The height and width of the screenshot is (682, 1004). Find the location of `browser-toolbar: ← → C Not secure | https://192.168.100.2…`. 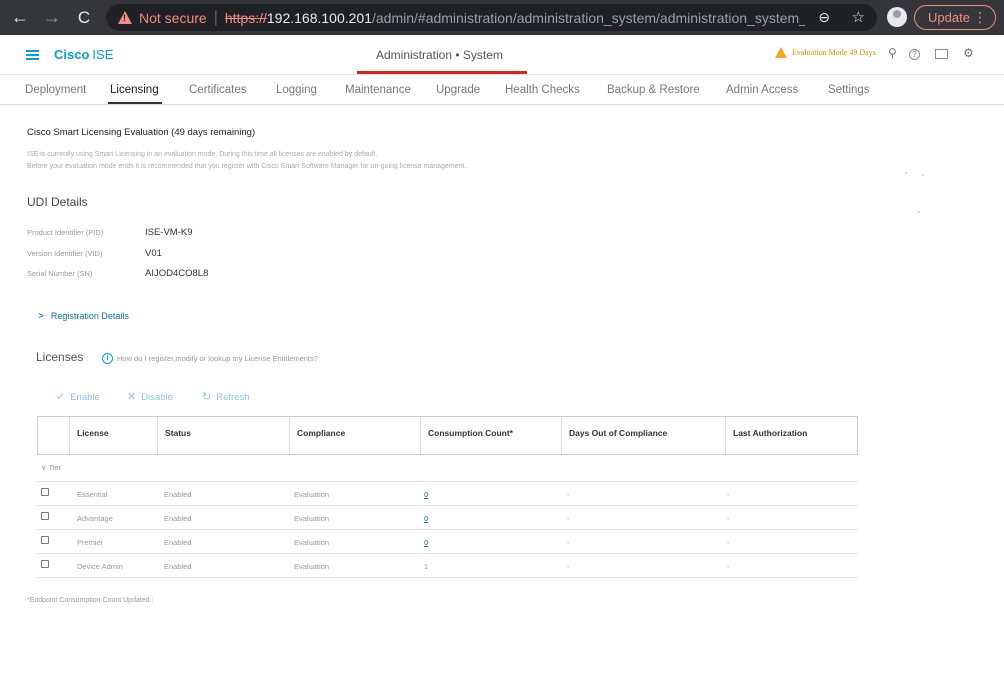

browser-toolbar: ← → C Not secure | https://192.168.100.2… is located at coordinates (502, 17).